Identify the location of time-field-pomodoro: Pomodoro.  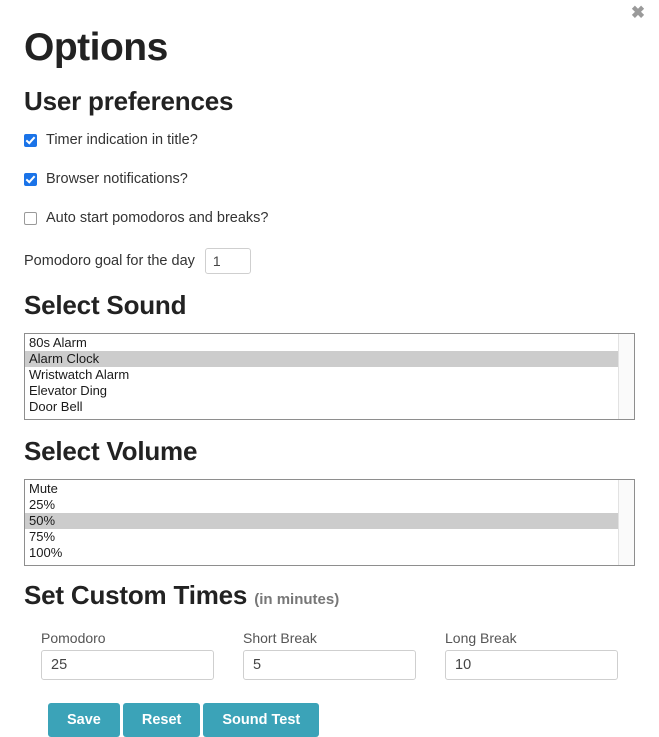
(127, 654).